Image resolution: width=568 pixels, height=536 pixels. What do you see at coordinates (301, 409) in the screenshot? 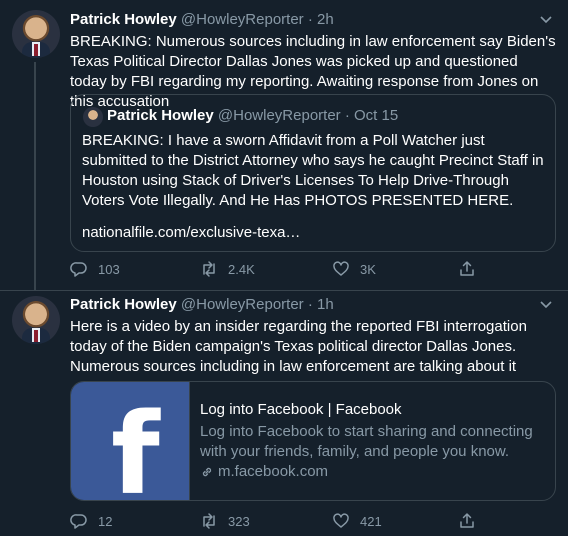
I see `card-title: Log into Facebook | Facebook` at bounding box center [301, 409].